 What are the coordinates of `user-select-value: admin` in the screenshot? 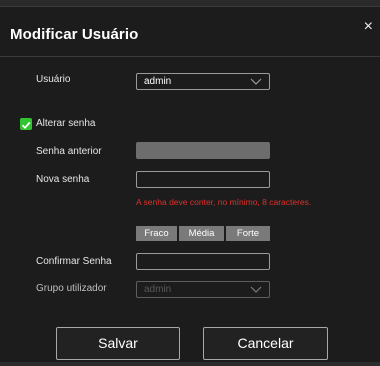 It's located at (158, 81).